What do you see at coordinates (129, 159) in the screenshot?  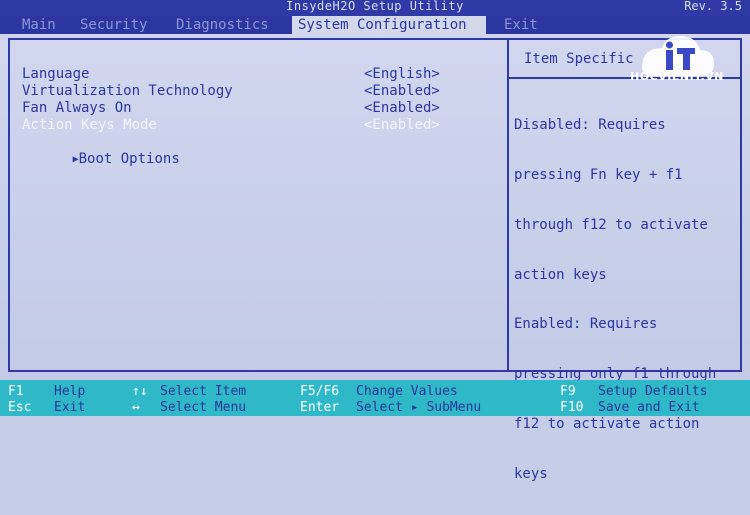 I see `setting-label: Boot Options` at bounding box center [129, 159].